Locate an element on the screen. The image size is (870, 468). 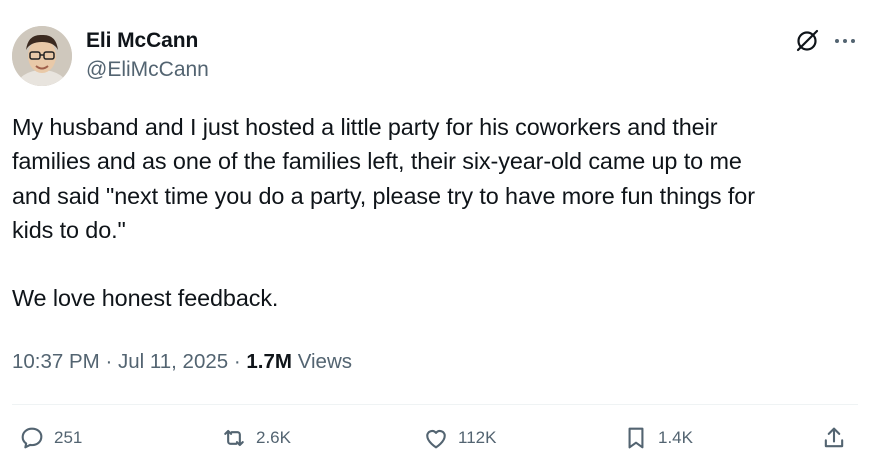
bookmark-count: 1.4K is located at coordinates (675, 437).